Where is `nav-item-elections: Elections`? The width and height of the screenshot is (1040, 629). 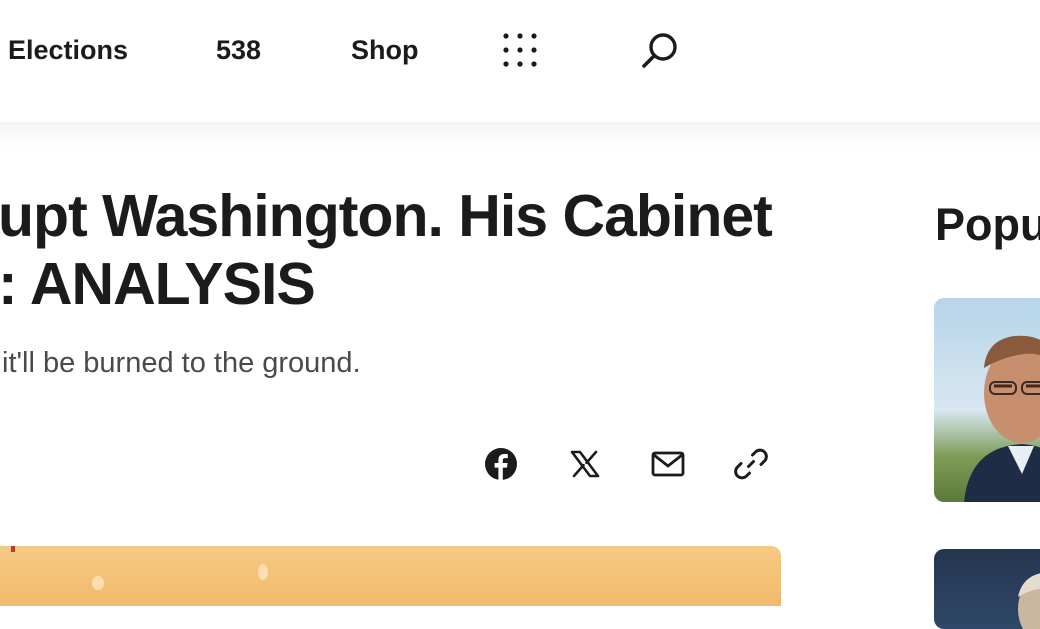 nav-item-elections: Elections is located at coordinates (68, 50).